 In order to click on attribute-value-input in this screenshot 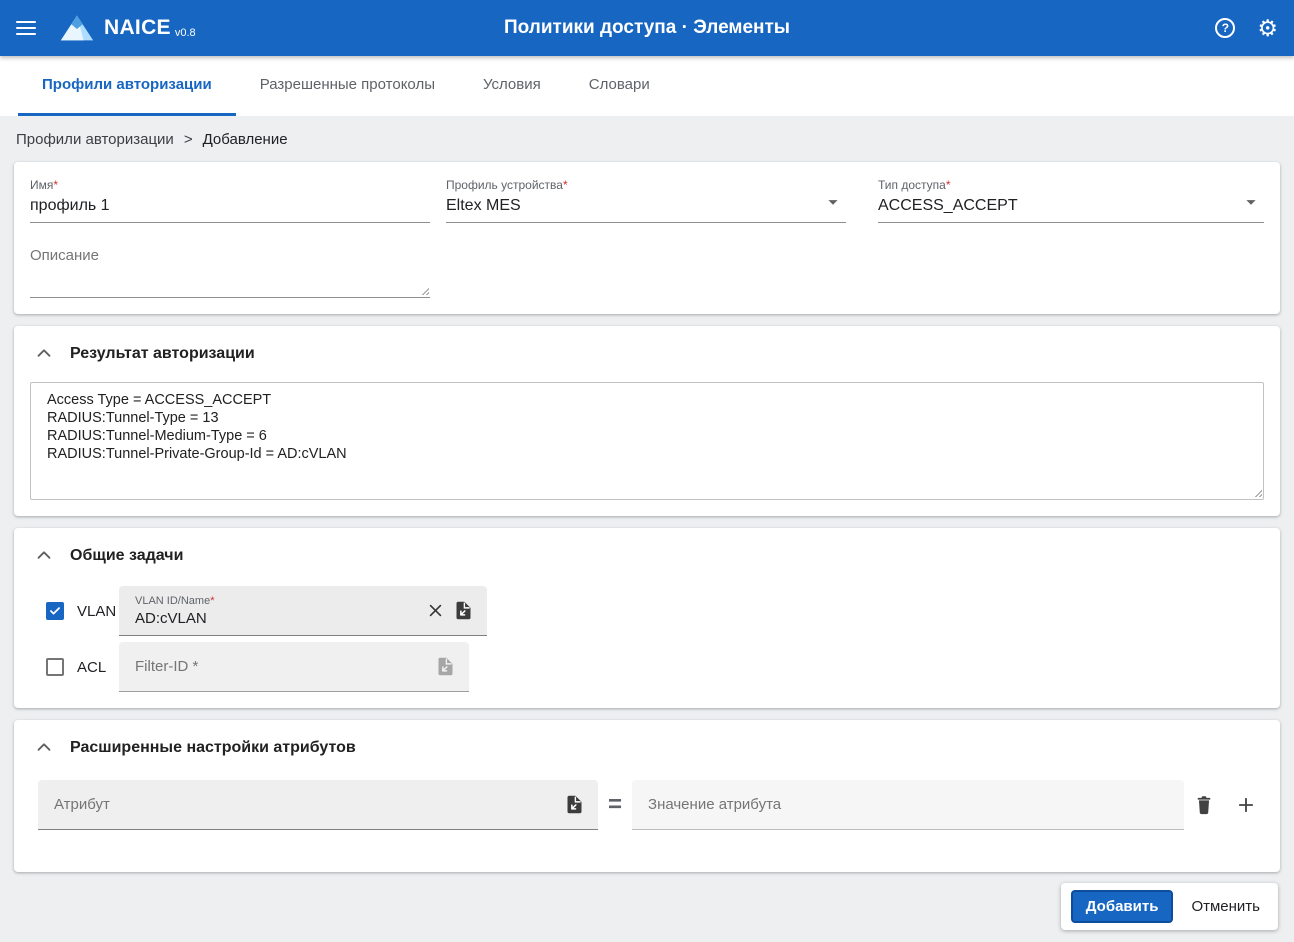, I will do `click(908, 804)`.